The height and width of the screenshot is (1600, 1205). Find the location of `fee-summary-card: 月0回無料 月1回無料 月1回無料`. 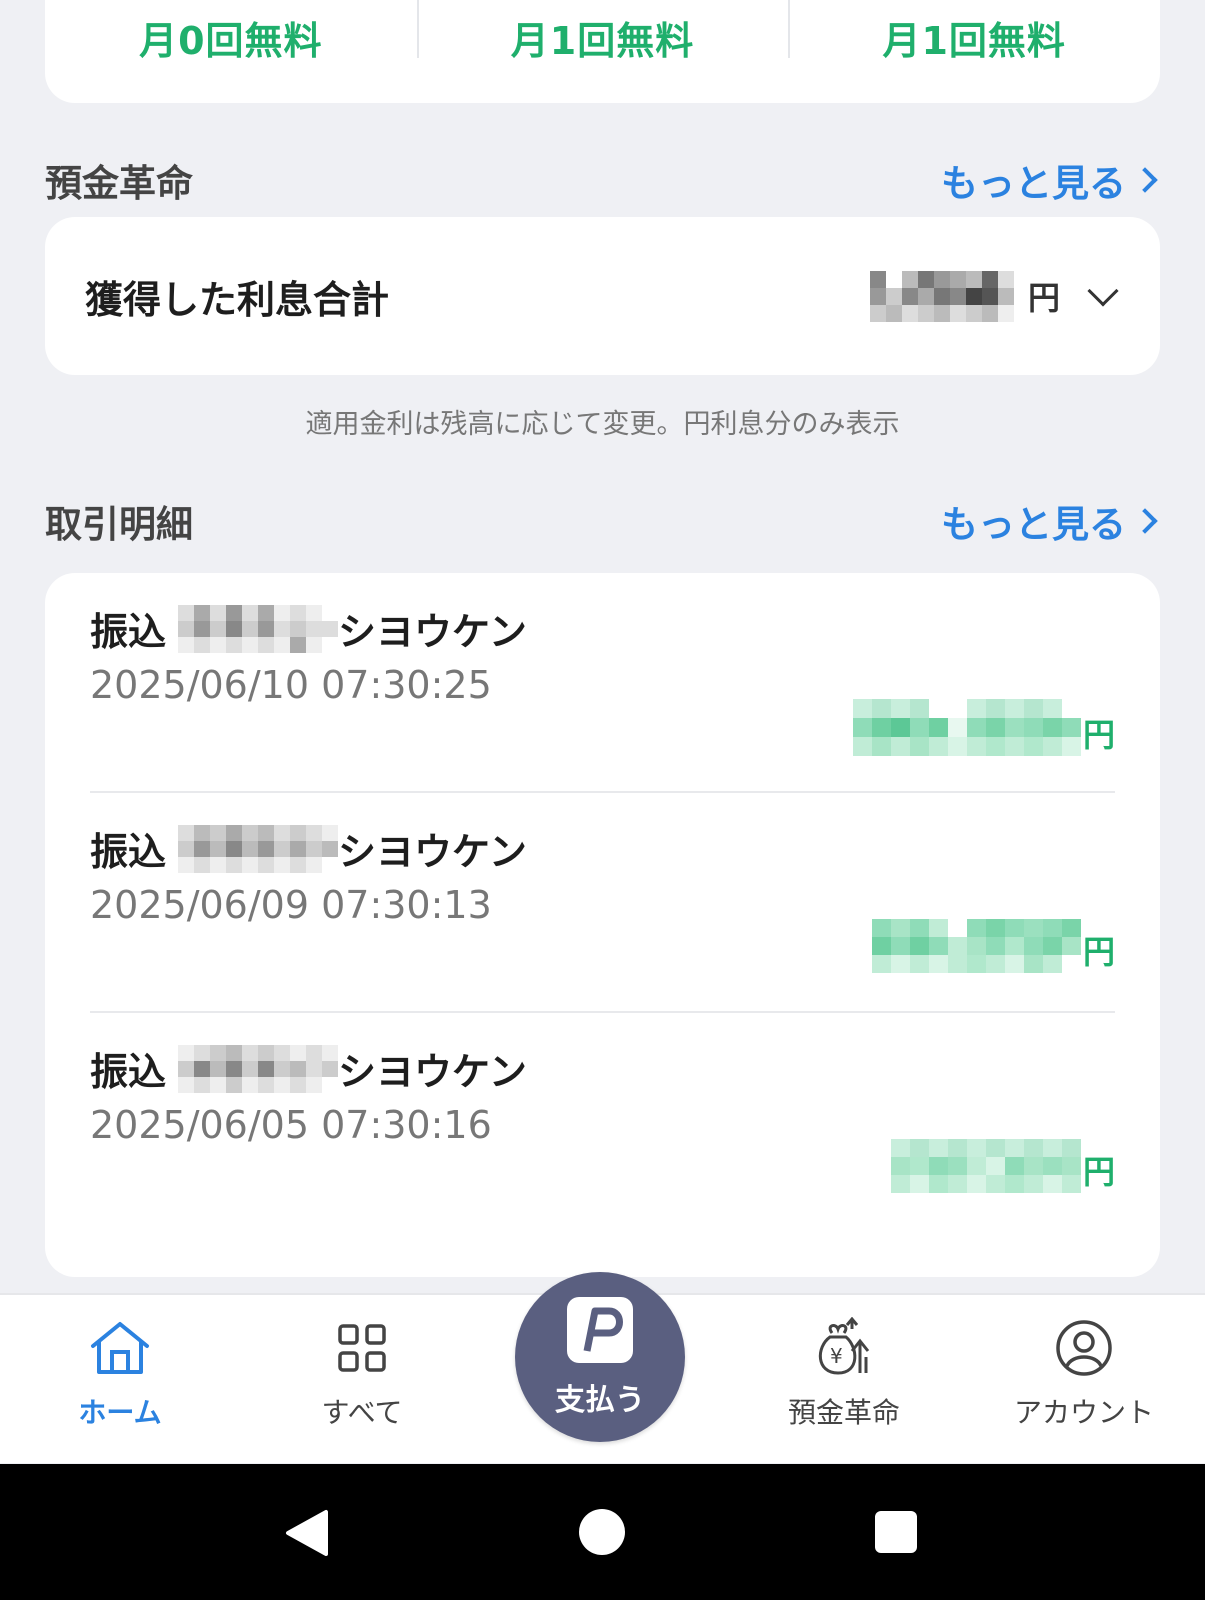

fee-summary-card: 月0回無料 月1回無料 月1回無料 is located at coordinates (602, 51).